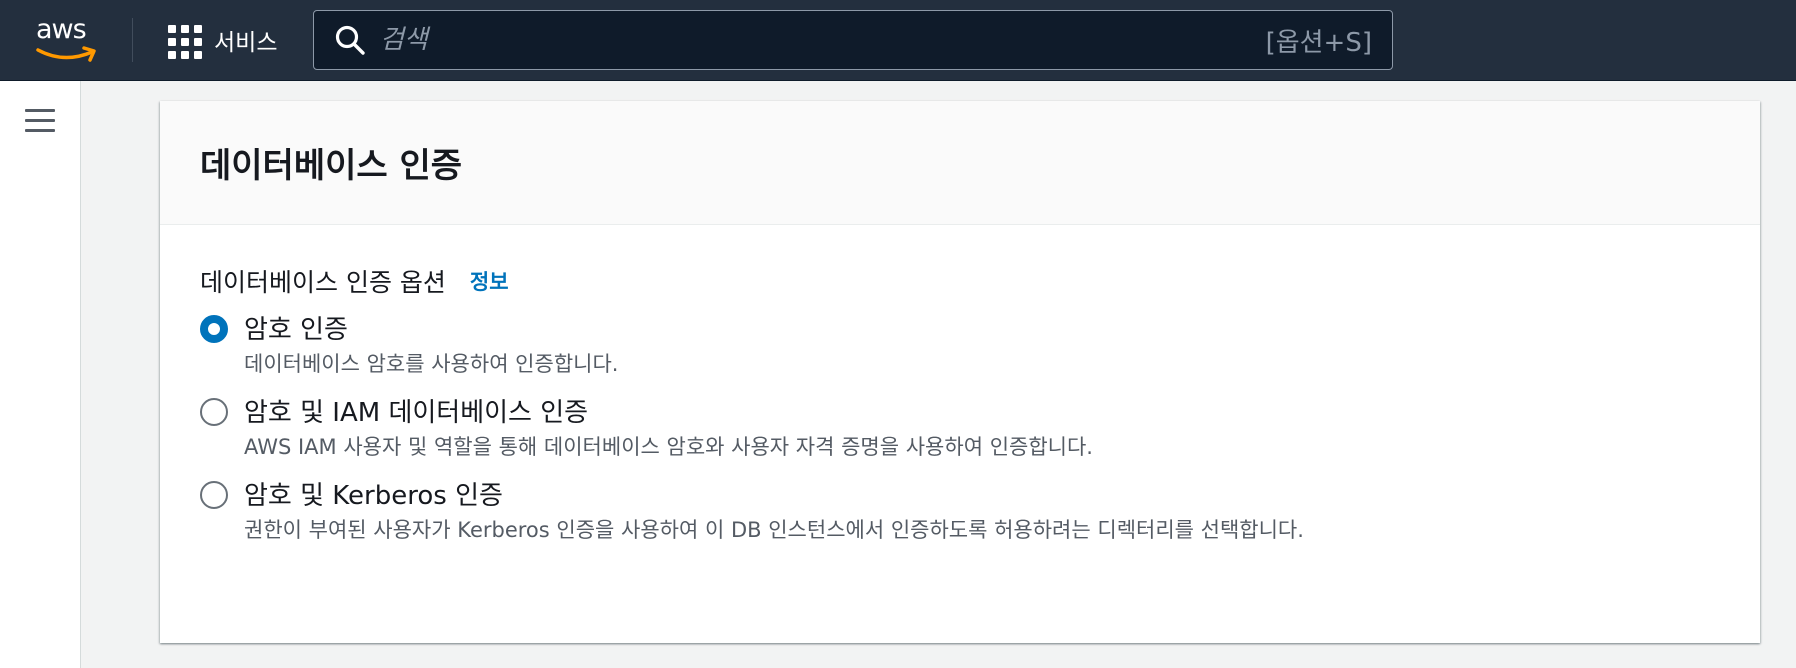 Image resolution: width=1796 pixels, height=668 pixels. Describe the element at coordinates (823, 40) in the screenshot. I see `search-input` at that location.